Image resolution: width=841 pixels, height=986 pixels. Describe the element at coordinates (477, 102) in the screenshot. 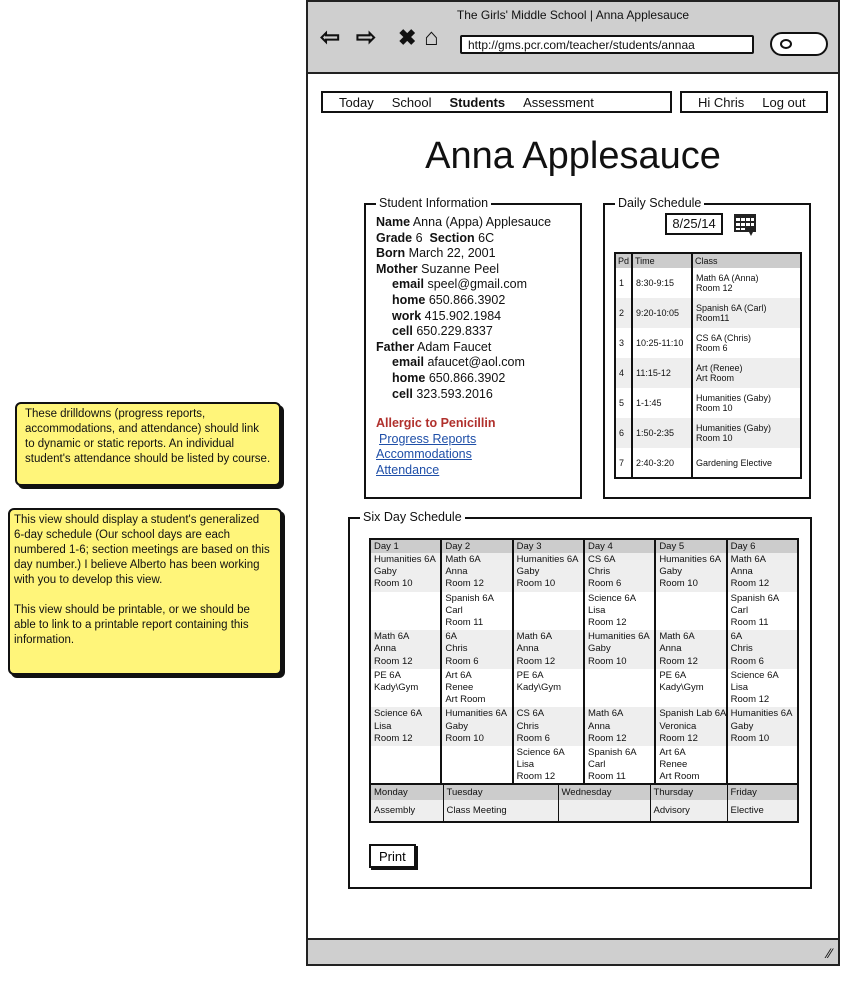

I see `nav-students: Students` at that location.